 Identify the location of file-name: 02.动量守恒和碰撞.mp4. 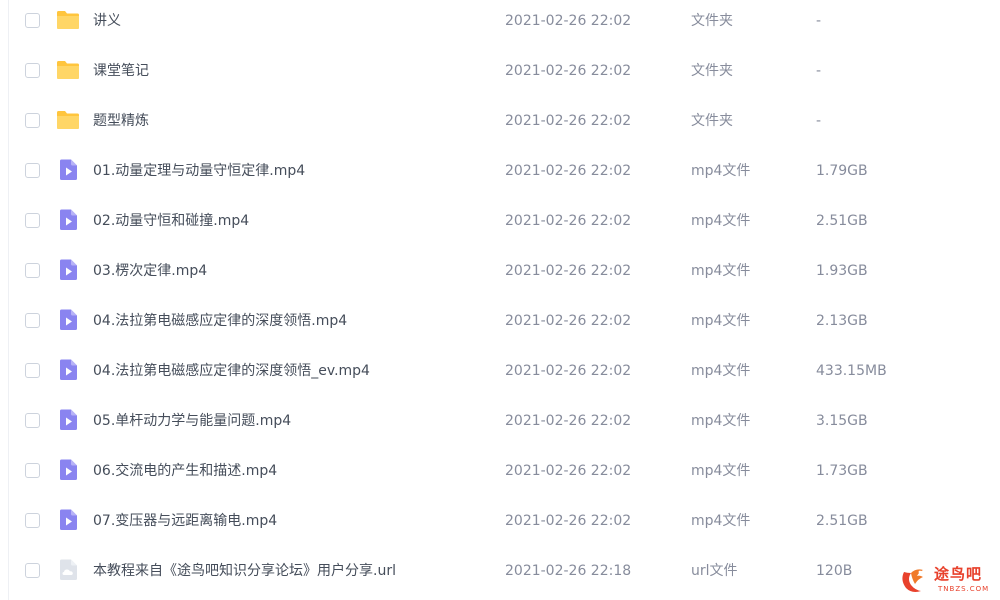
(171, 221).